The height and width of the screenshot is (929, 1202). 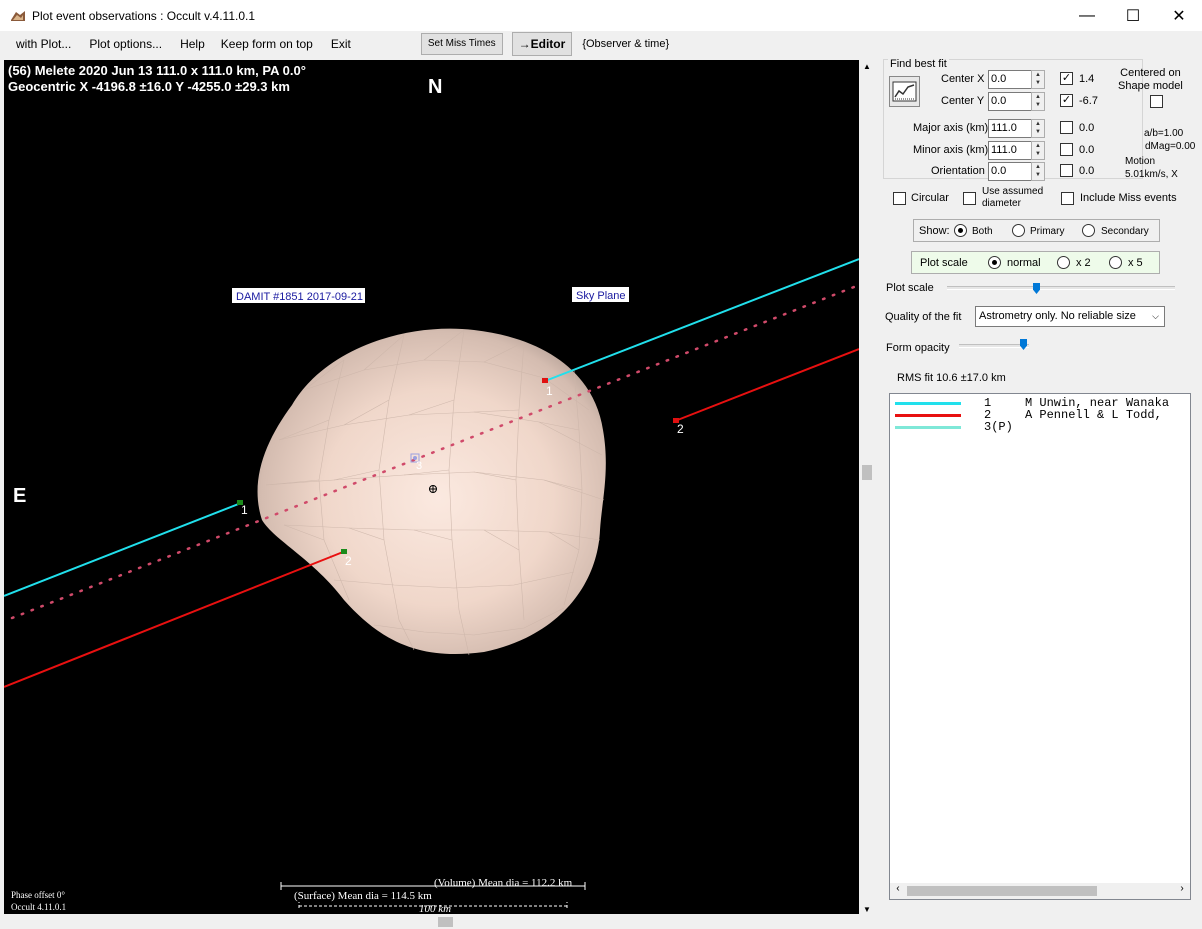 I want to click on menu-keep-on-top: Keep form on top, so click(x=267, y=44).